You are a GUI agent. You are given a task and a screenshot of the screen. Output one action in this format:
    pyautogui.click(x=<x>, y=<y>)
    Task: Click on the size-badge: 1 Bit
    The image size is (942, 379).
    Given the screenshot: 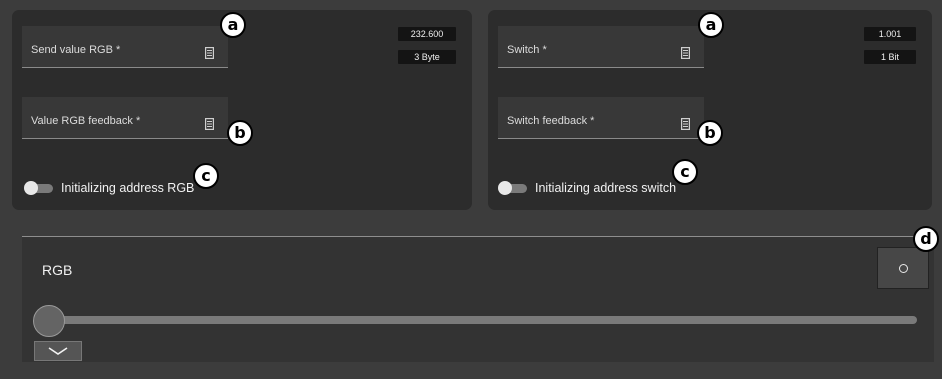 What is the action you would take?
    pyautogui.click(x=890, y=57)
    